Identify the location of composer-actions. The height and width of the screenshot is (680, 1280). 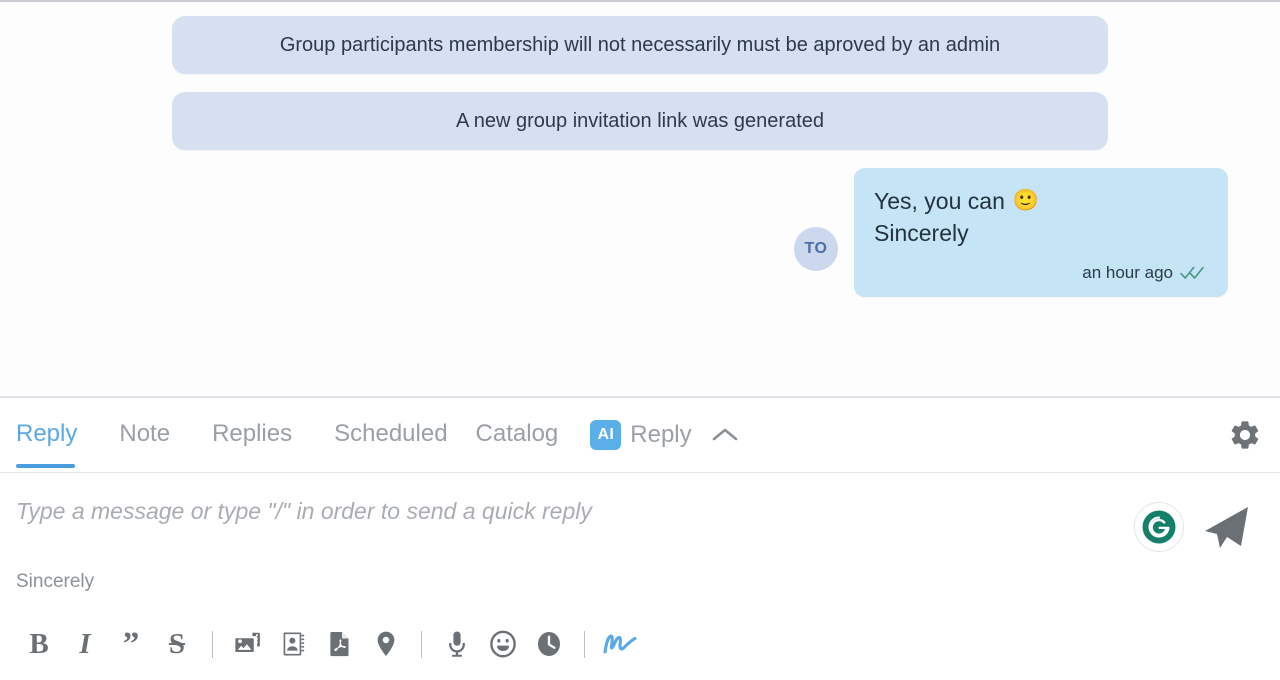
(1193, 525).